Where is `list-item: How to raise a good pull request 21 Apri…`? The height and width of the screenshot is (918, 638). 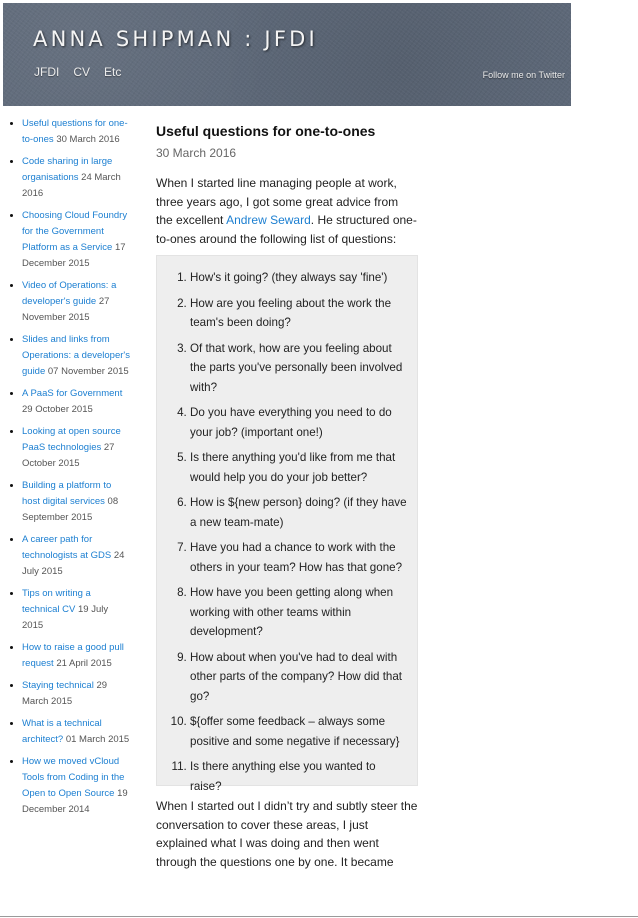
list-item: How to raise a good pull request 21 Apri… is located at coordinates (76, 656).